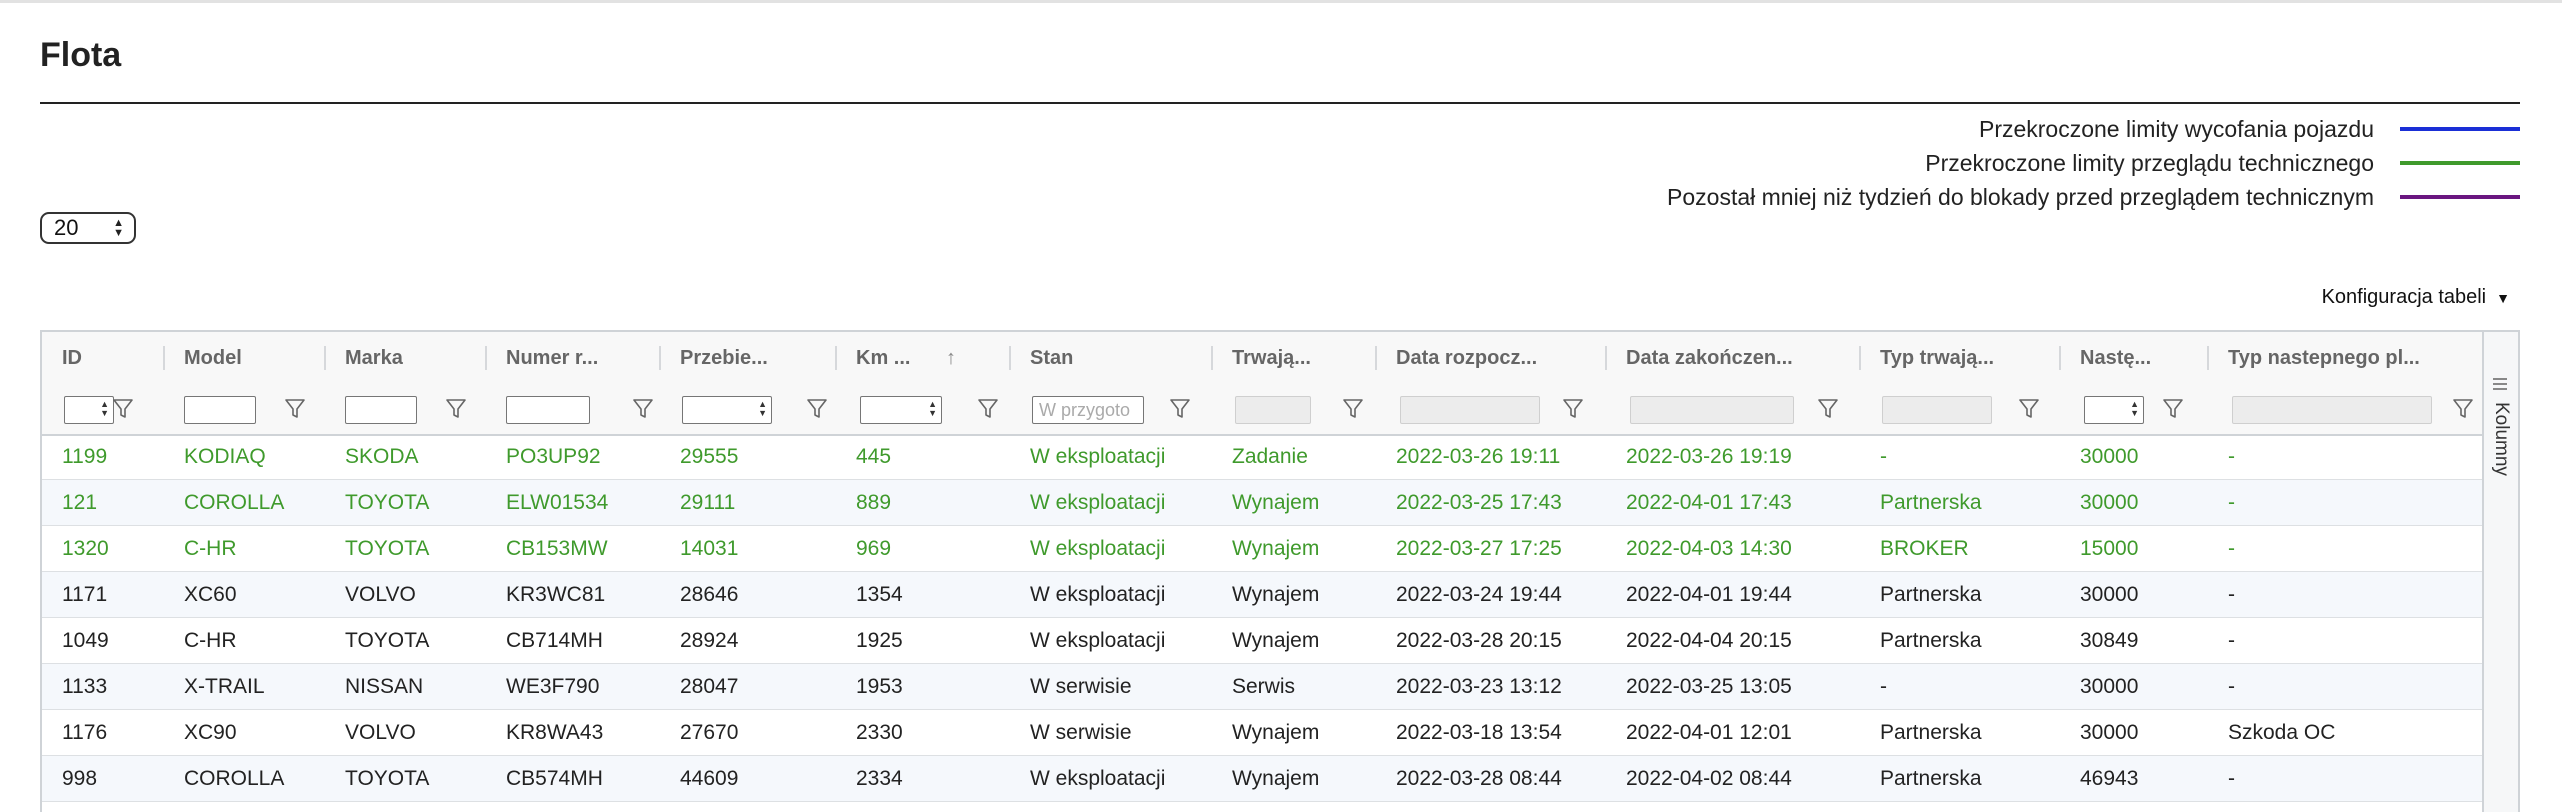  I want to click on filter-input-model, so click(220, 410).